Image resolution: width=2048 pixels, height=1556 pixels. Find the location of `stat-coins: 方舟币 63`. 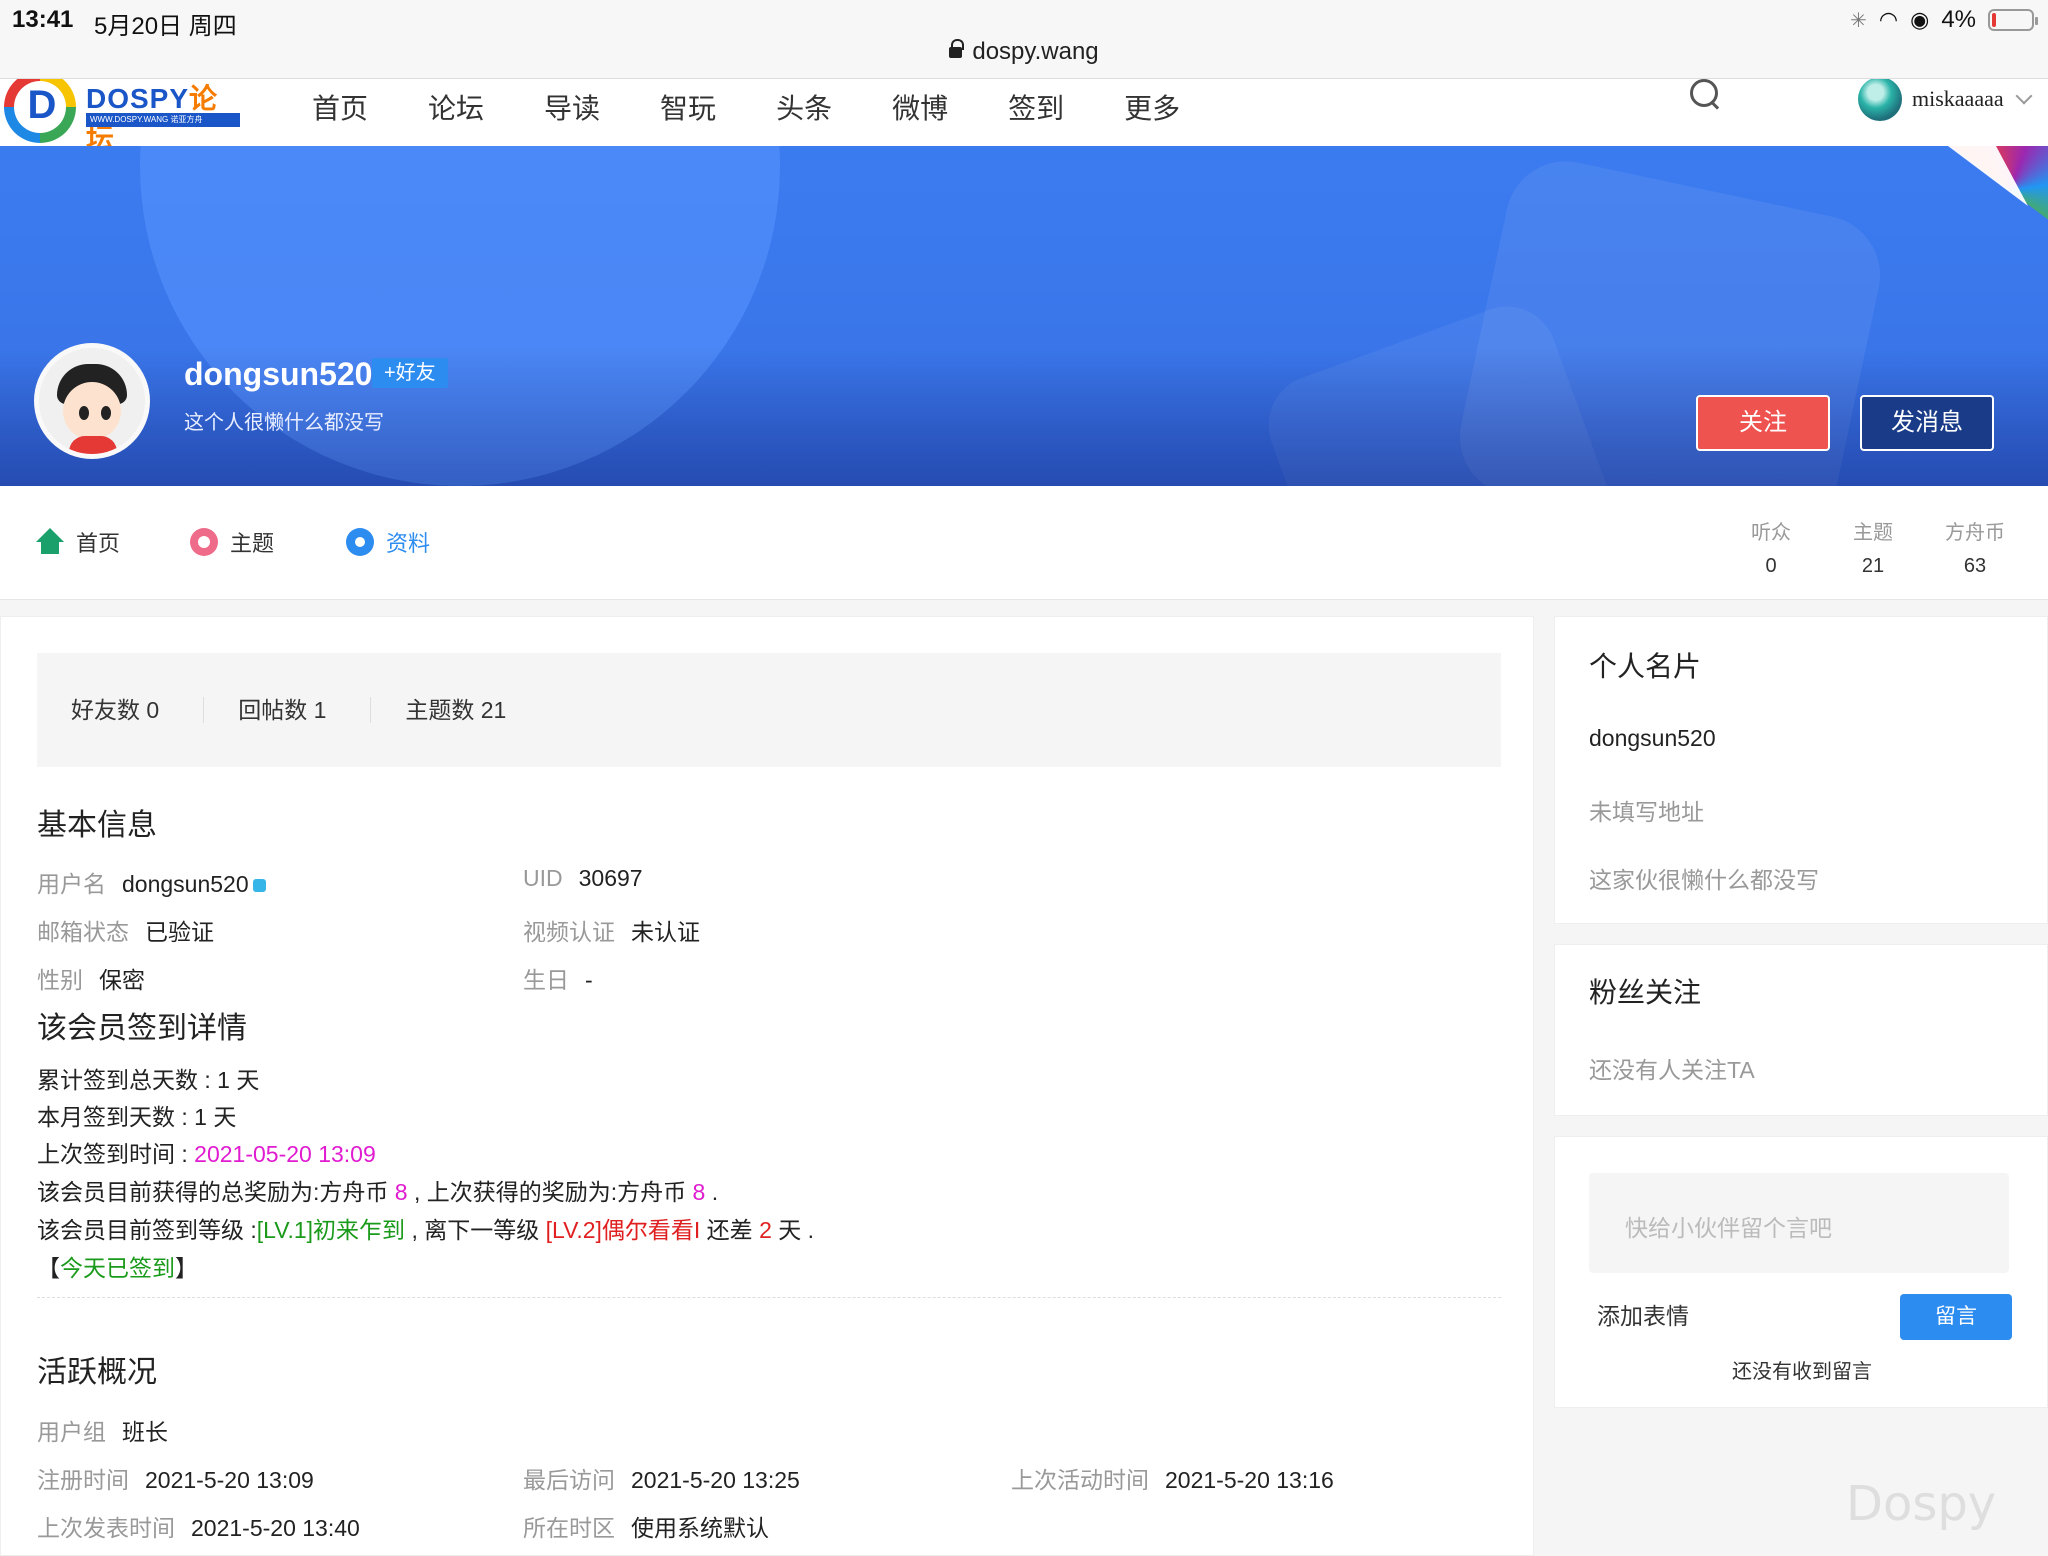

stat-coins: 方舟币 63 is located at coordinates (1975, 547).